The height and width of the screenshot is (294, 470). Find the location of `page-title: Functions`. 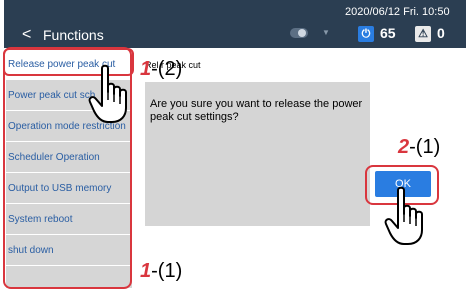

page-title: Functions is located at coordinates (73, 35).